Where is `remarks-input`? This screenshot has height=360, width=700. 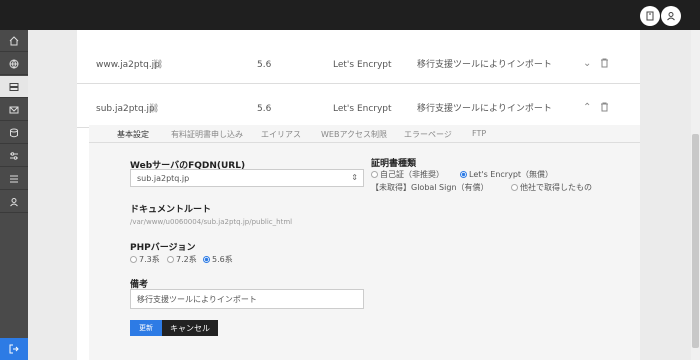 remarks-input is located at coordinates (247, 299).